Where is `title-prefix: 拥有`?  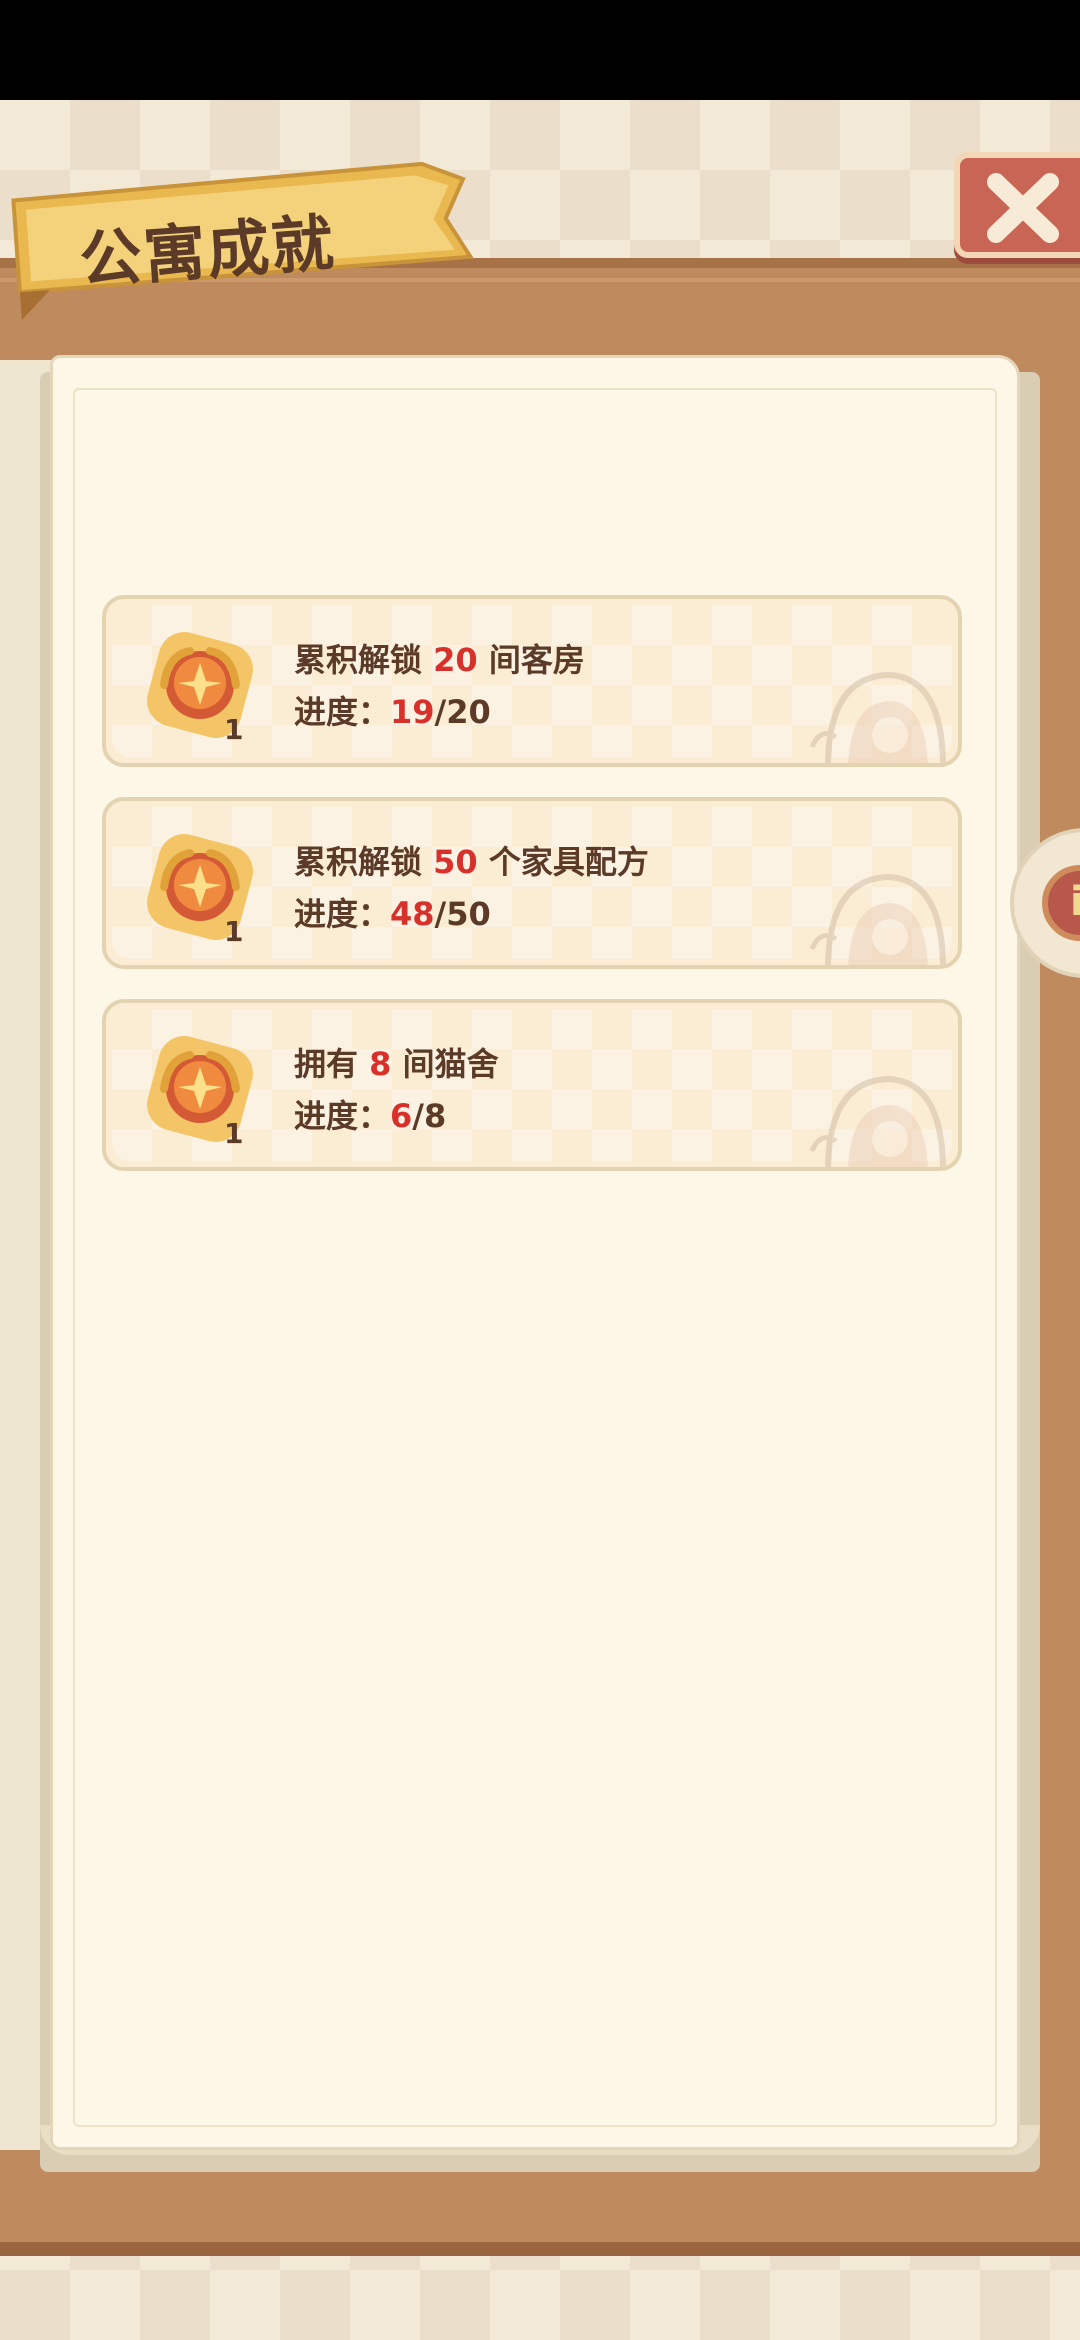
title-prefix: 拥有 is located at coordinates (326, 1064).